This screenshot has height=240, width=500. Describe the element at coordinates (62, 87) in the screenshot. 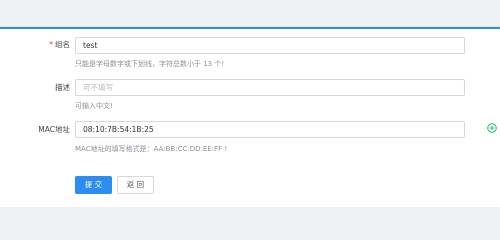

I see `description-label: 描述` at that location.